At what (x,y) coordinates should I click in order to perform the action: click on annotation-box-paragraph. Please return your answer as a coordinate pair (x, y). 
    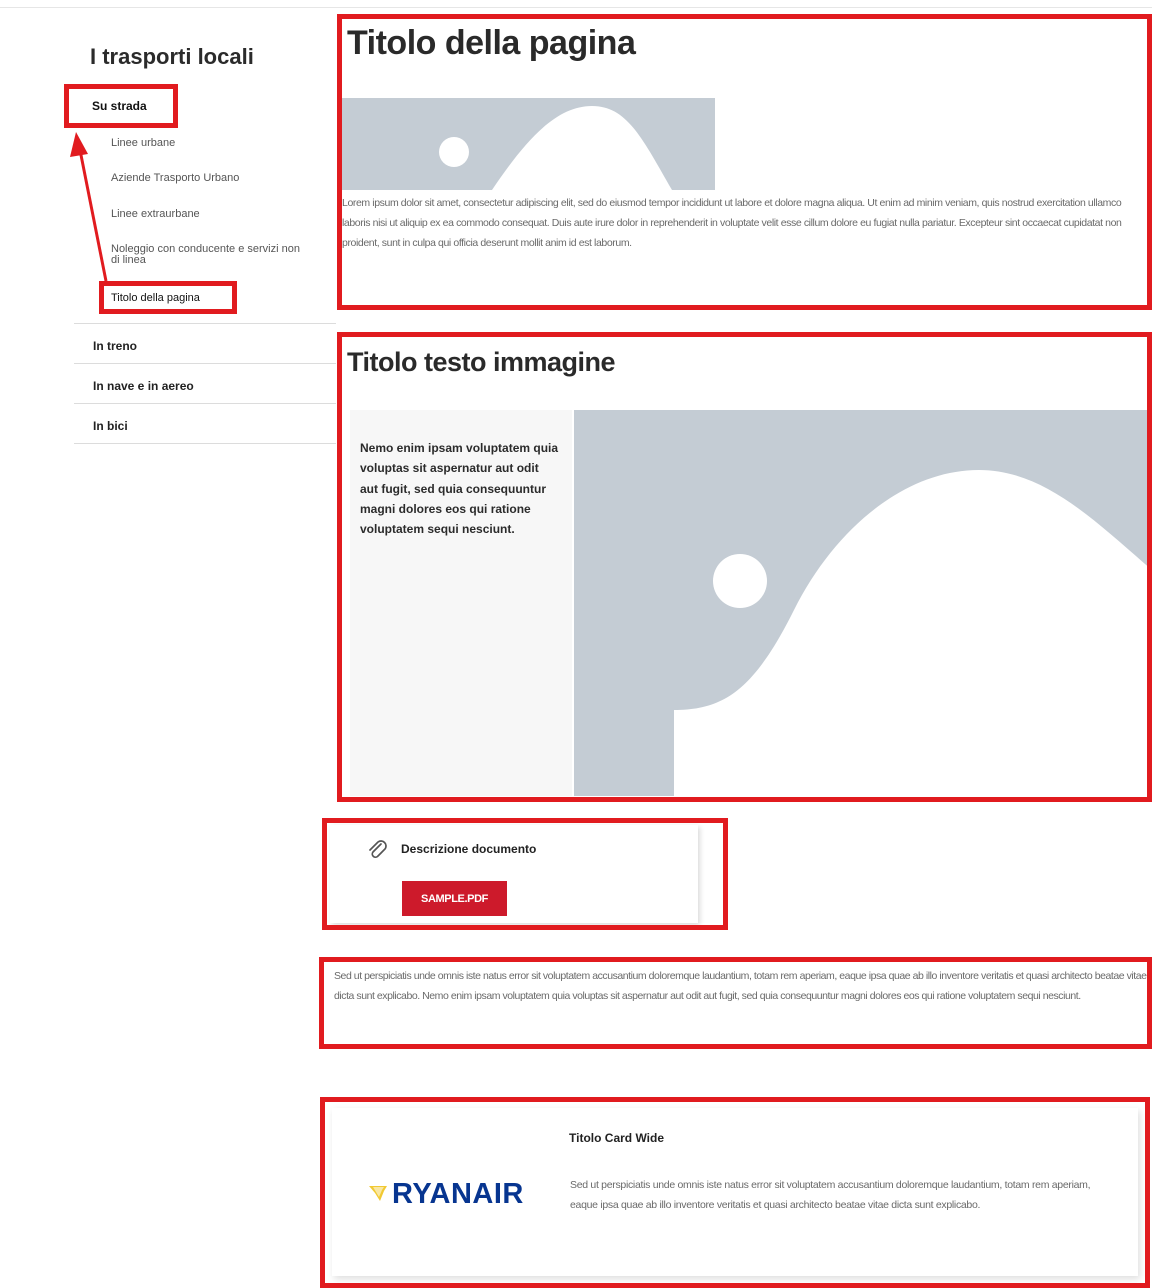
    Looking at the image, I should click on (735, 1003).